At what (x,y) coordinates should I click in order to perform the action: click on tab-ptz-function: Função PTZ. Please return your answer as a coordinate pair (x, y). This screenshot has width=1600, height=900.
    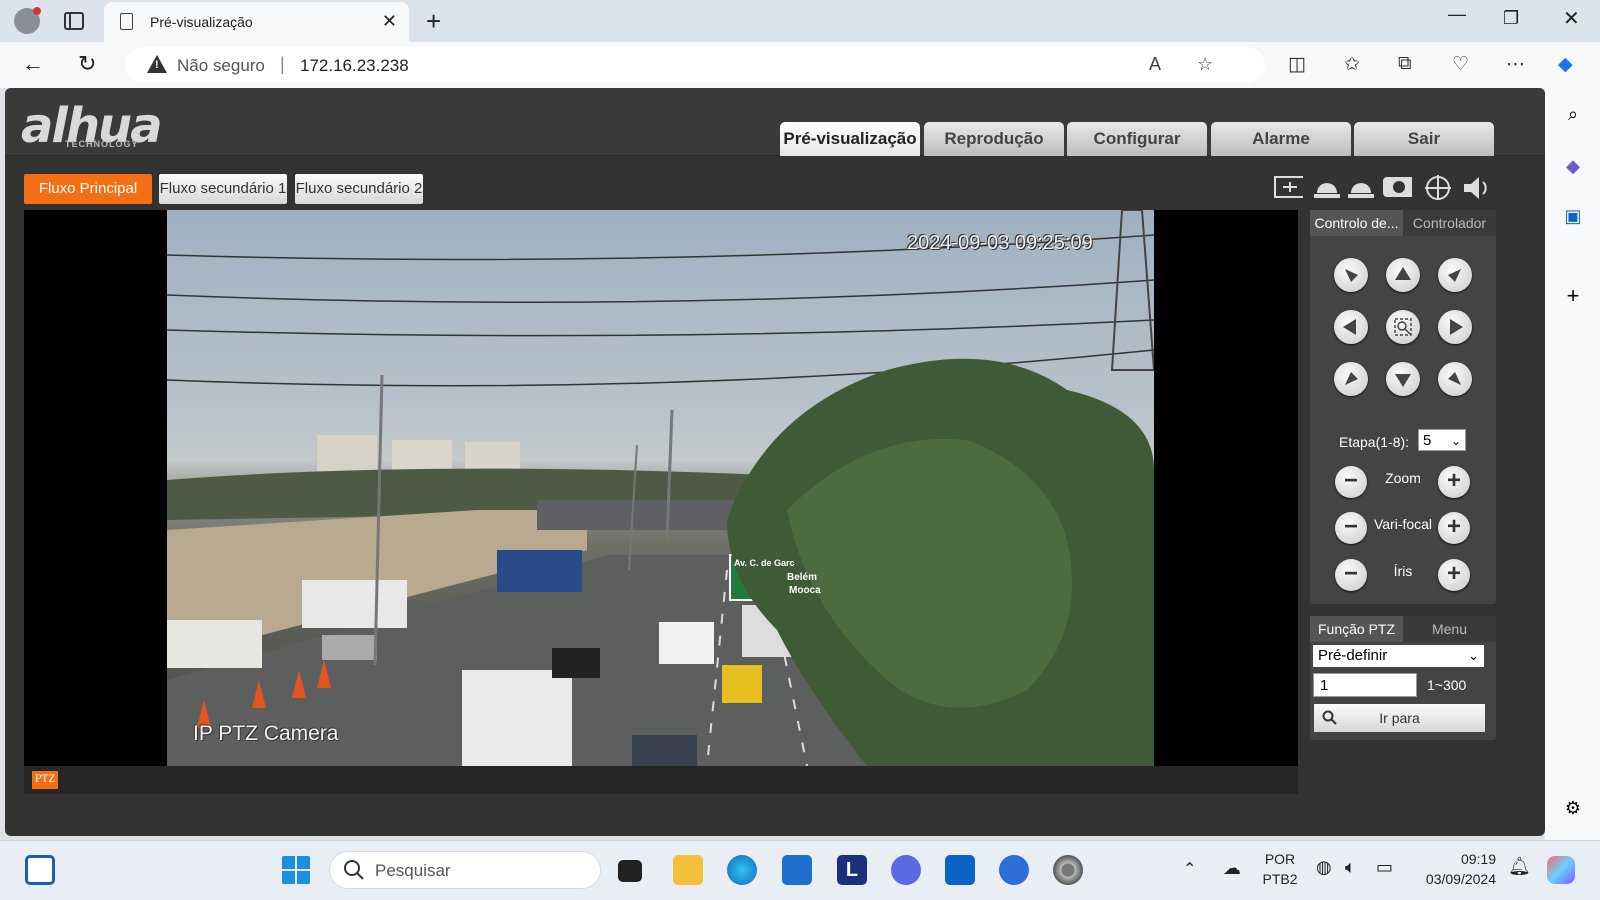
    Looking at the image, I should click on (1356, 629).